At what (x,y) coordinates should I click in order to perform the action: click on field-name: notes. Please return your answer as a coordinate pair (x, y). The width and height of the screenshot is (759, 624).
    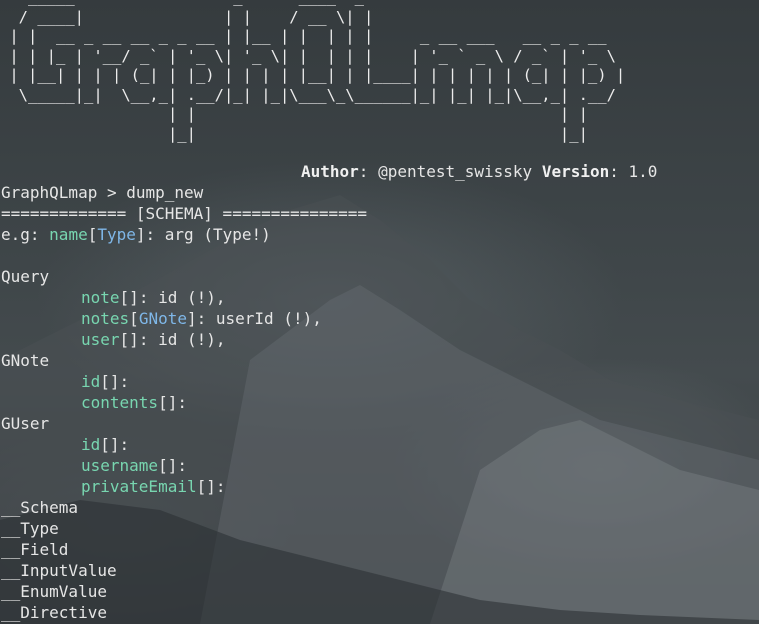
    Looking at the image, I should click on (105, 318).